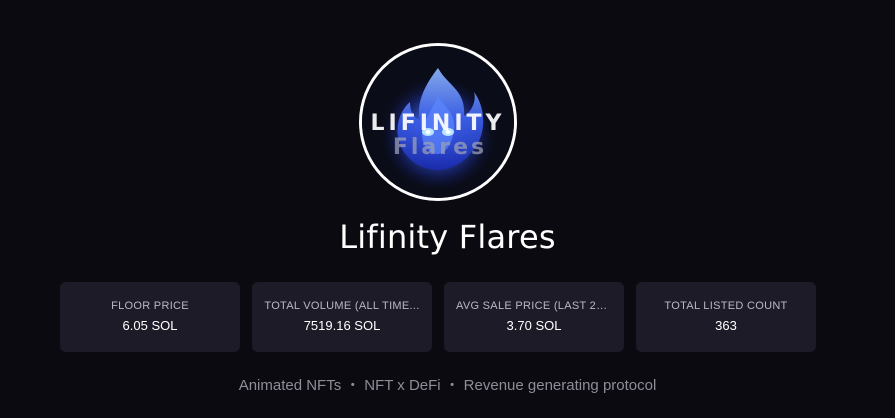 This screenshot has height=418, width=895. What do you see at coordinates (150, 325) in the screenshot?
I see `stat-value: 6.05 SOL` at bounding box center [150, 325].